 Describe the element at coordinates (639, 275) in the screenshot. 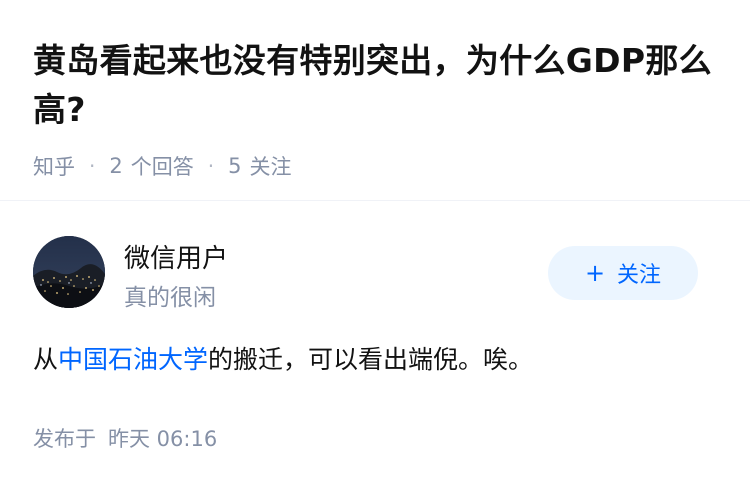

I see `follow-button-label: 关注` at that location.